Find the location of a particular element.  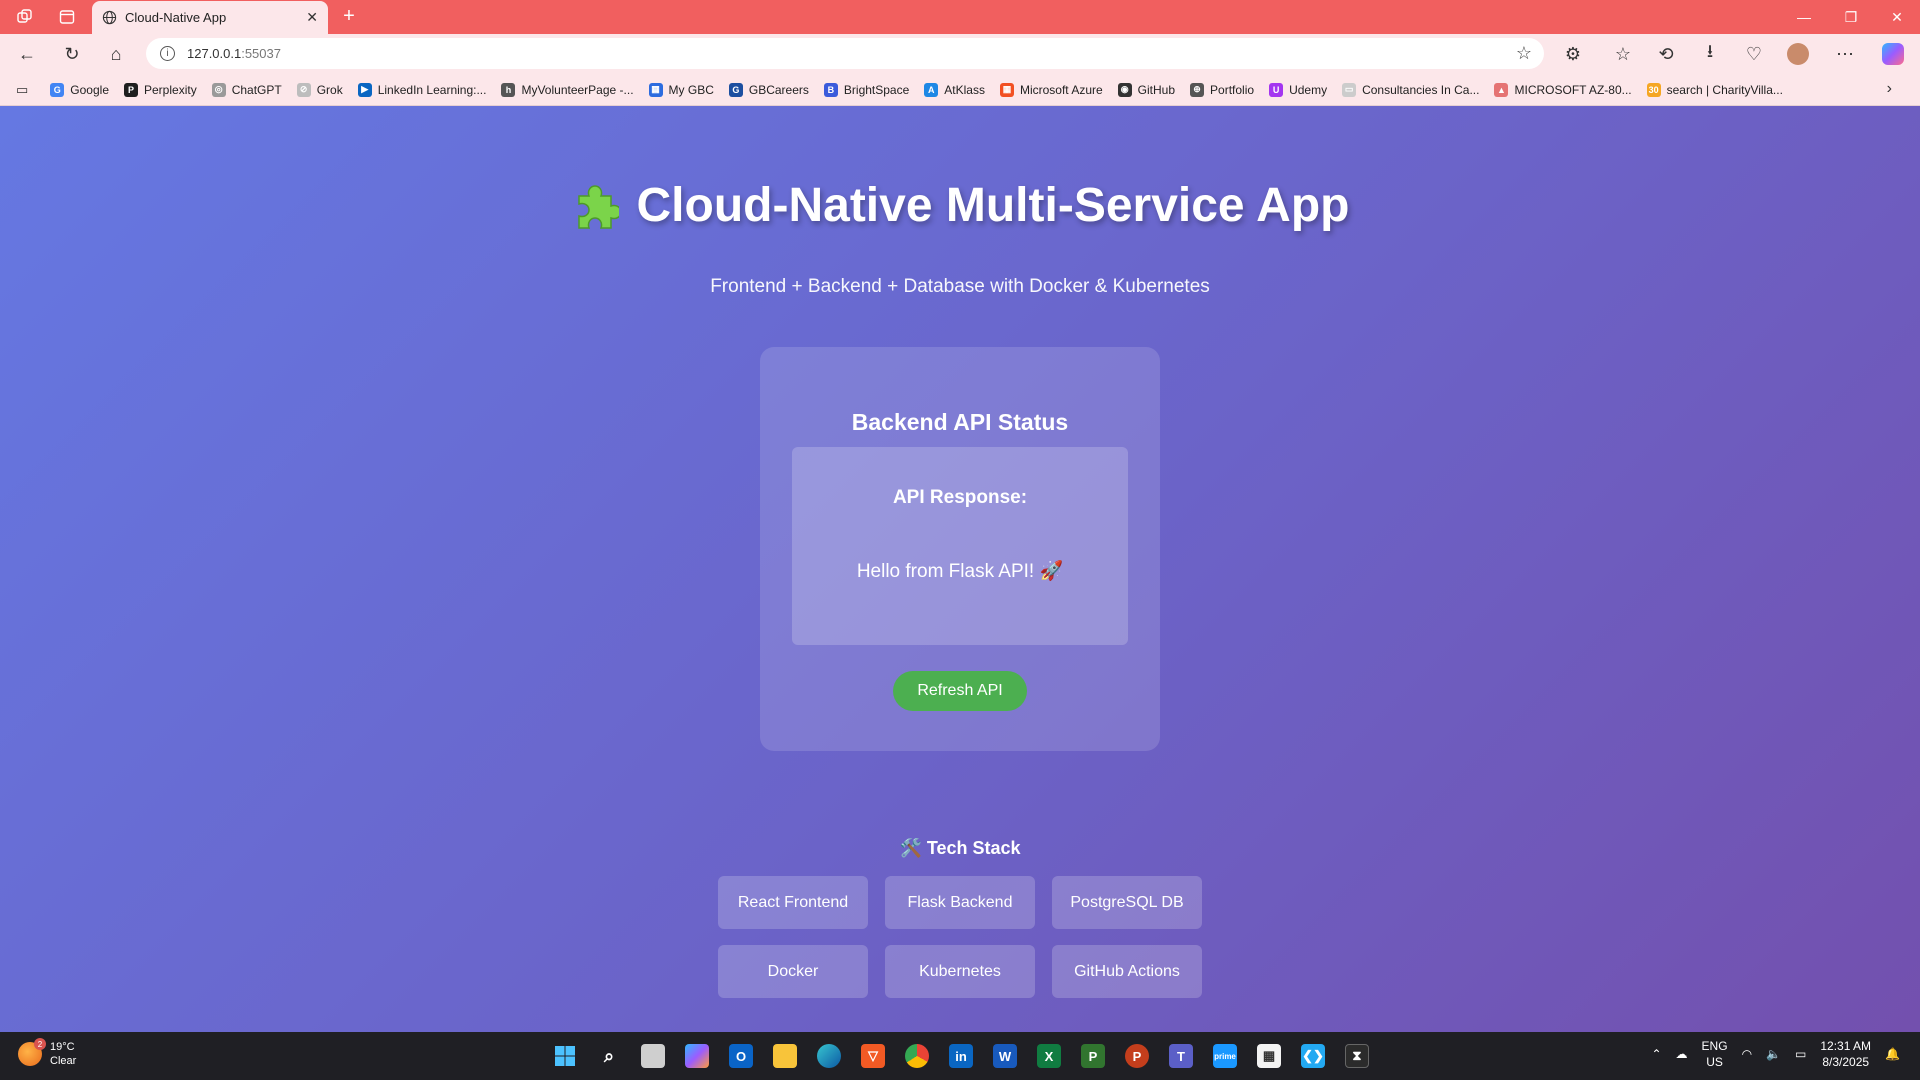

store-icon: ▦ is located at coordinates (1269, 1056).